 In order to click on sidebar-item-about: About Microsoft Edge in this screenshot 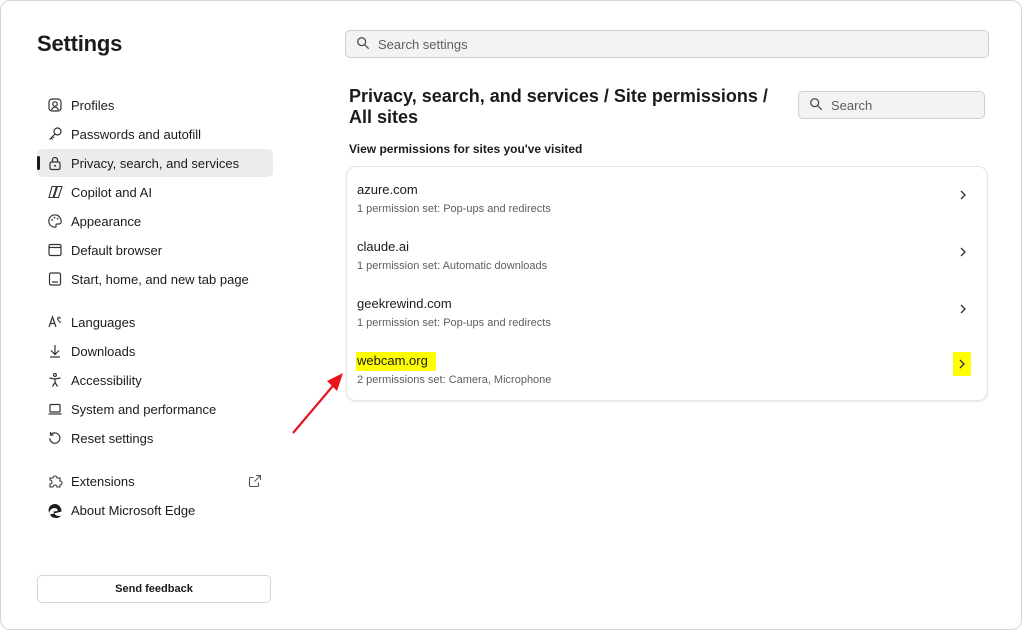, I will do `click(155, 510)`.